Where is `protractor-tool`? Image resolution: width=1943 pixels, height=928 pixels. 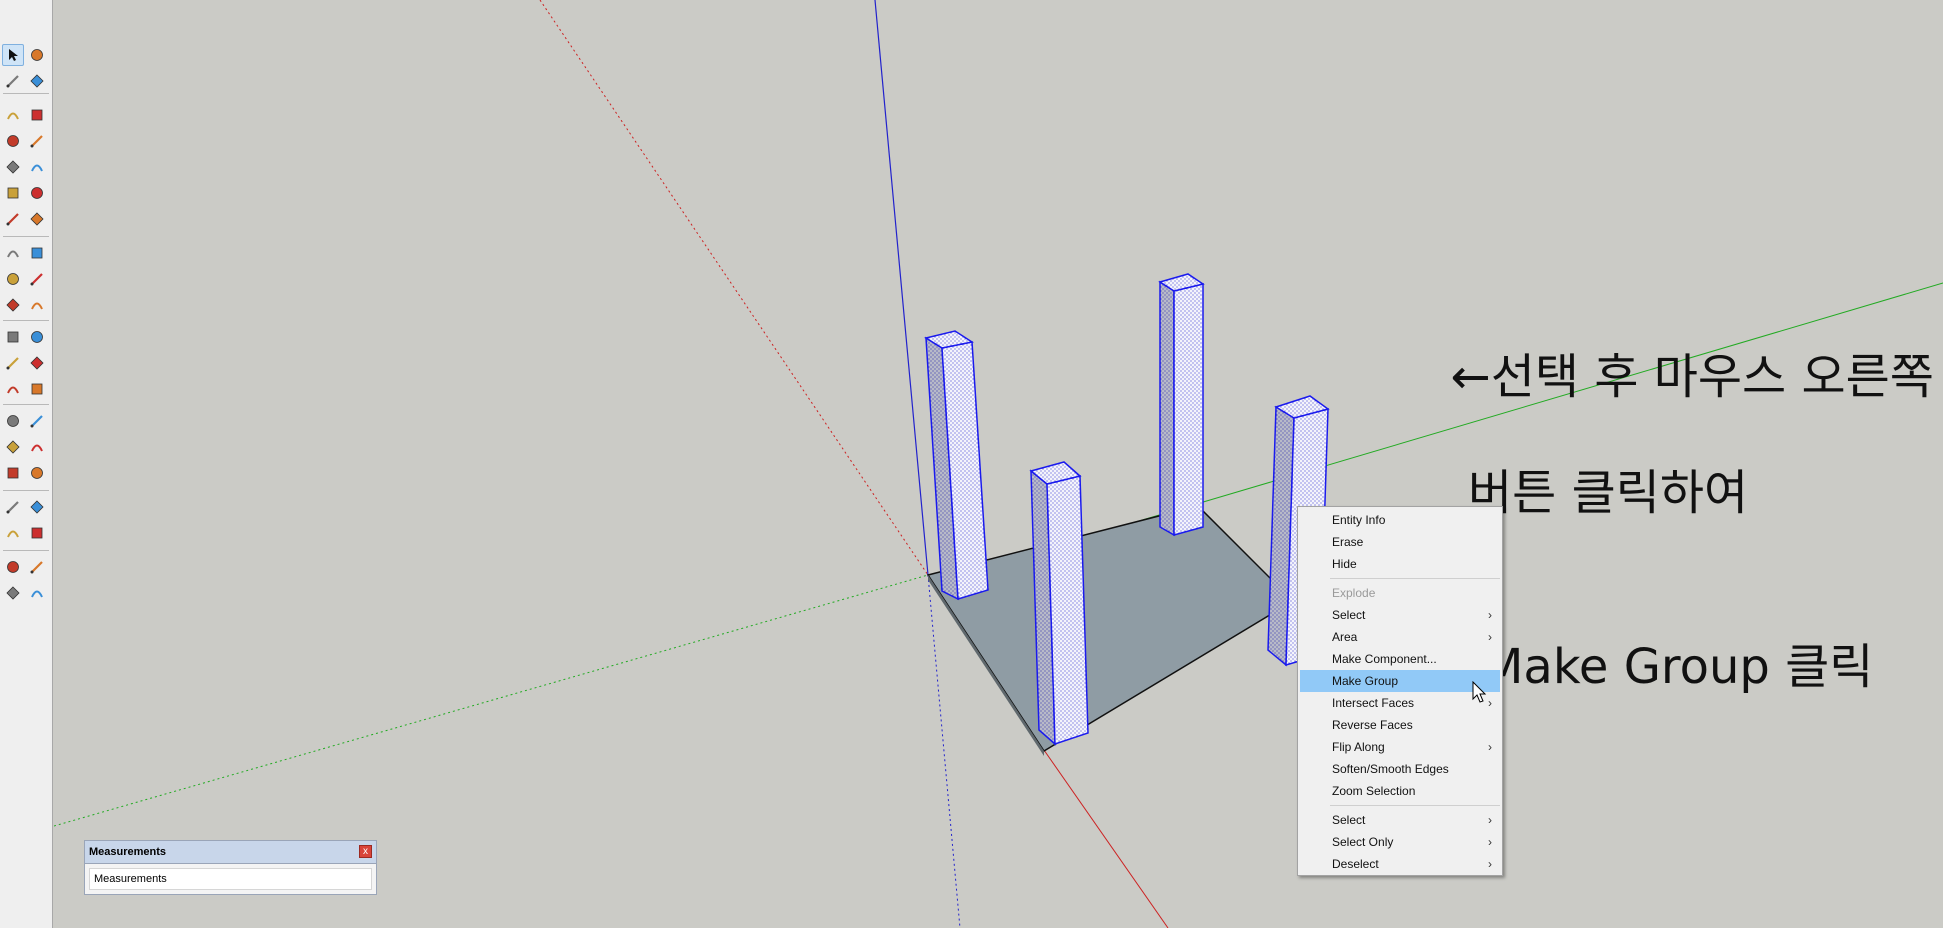
protractor-tool is located at coordinates (13, 363).